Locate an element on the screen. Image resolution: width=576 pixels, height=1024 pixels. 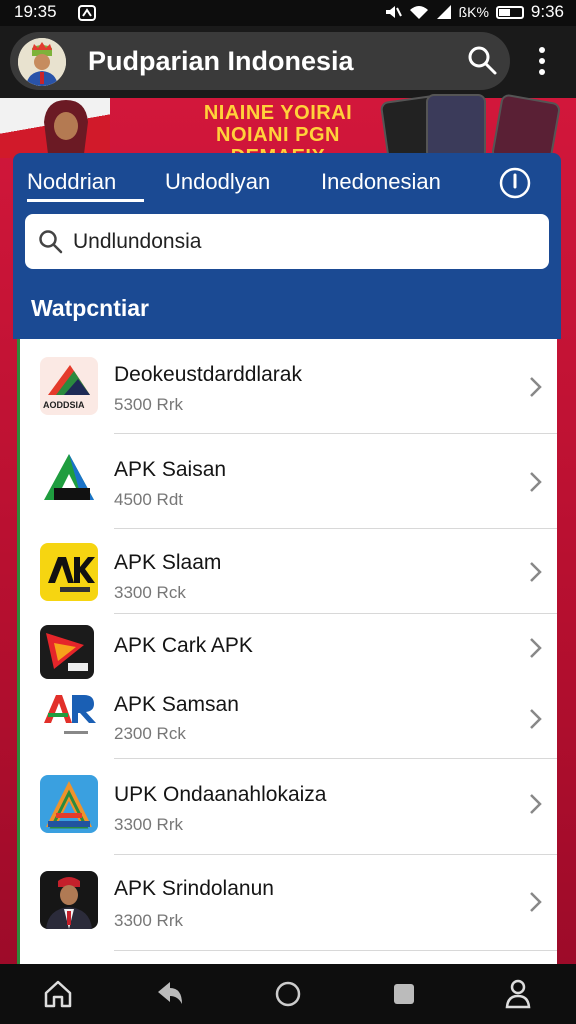
tab-undodlyan: Undodlyan is located at coordinates (217, 182).